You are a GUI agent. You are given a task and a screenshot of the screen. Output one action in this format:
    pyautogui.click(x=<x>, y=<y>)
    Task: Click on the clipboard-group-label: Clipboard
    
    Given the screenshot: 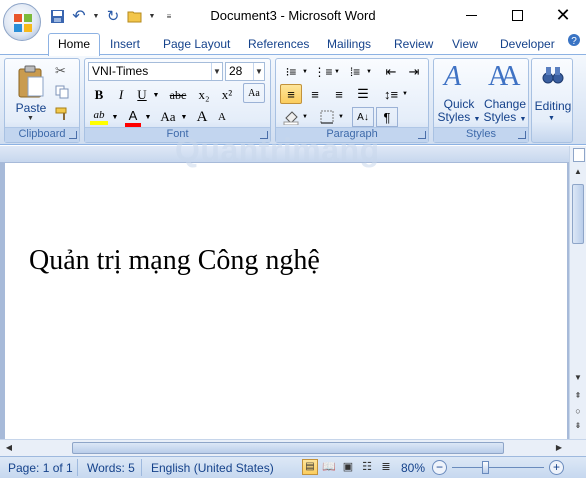 What is the action you would take?
    pyautogui.click(x=42, y=134)
    